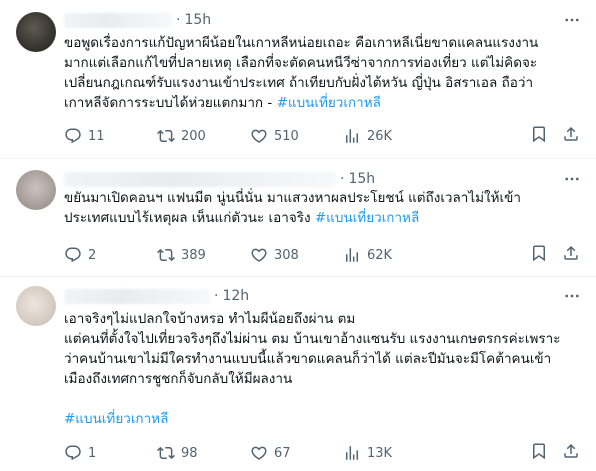 The width and height of the screenshot is (596, 471). I want to click on like-button: 67, so click(296, 453).